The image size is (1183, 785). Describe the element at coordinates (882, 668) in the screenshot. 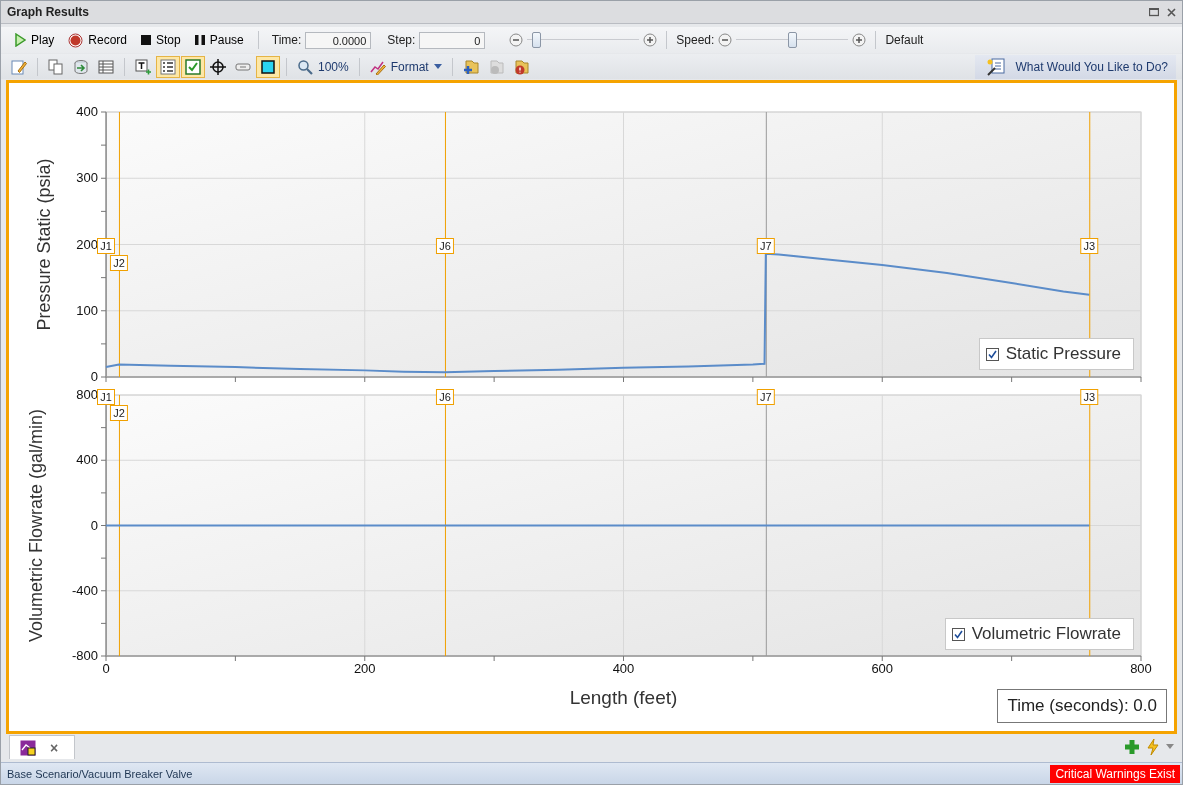

I see `x-tick-label: 600` at that location.